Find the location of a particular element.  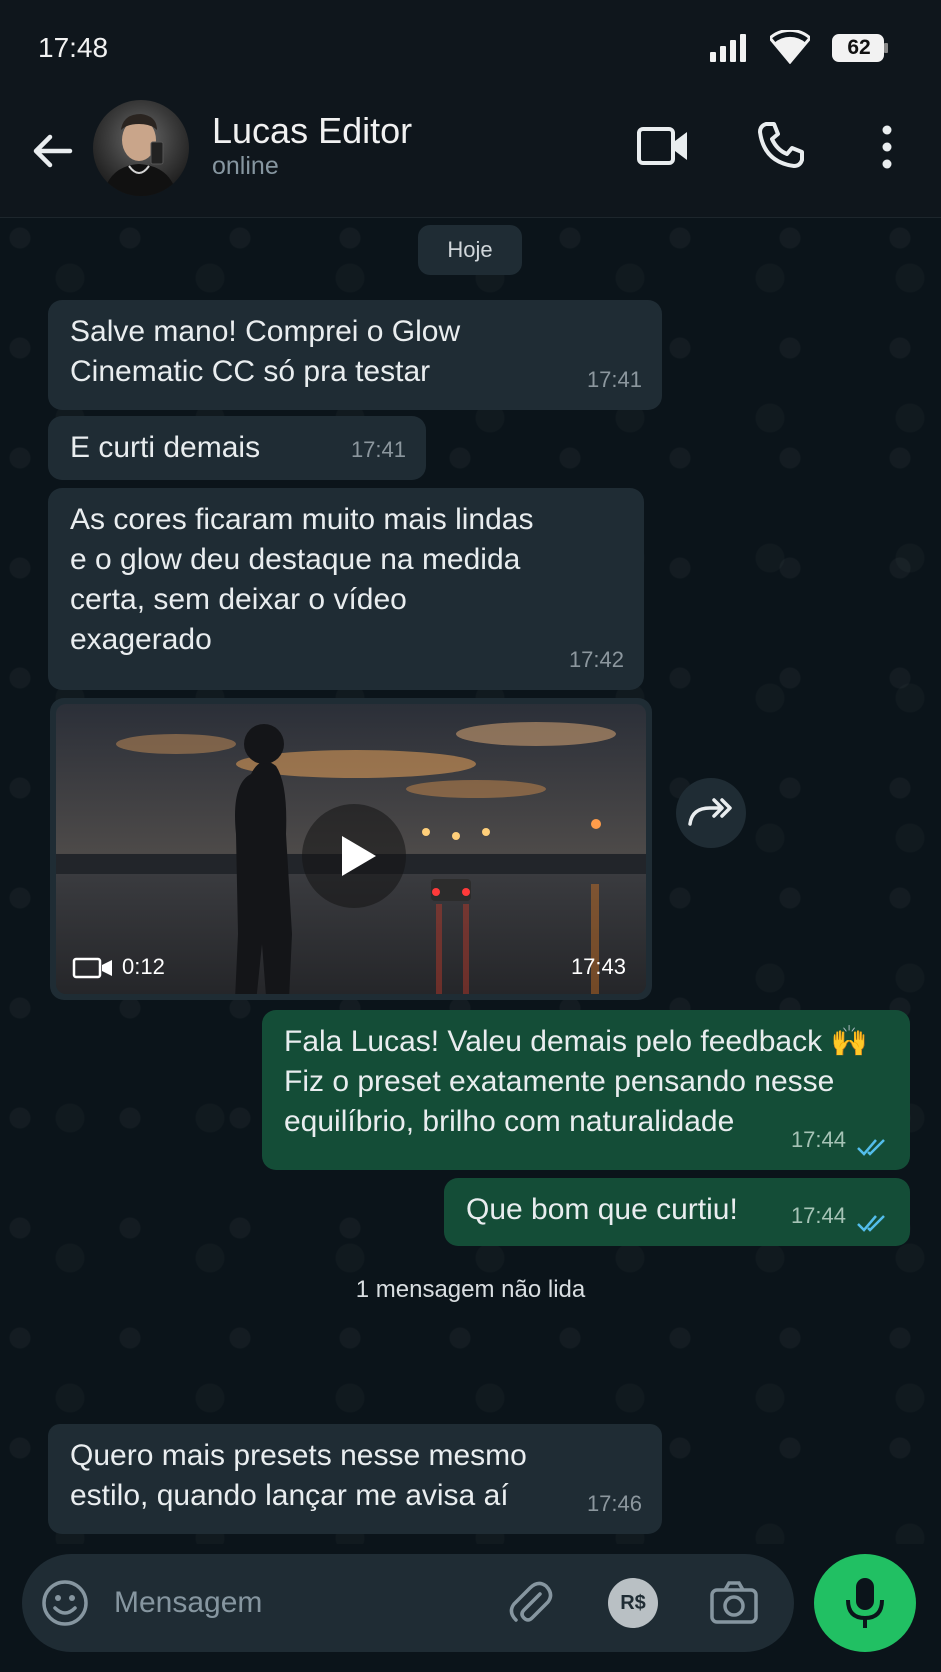

emoji-icon is located at coordinates (65, 1603).